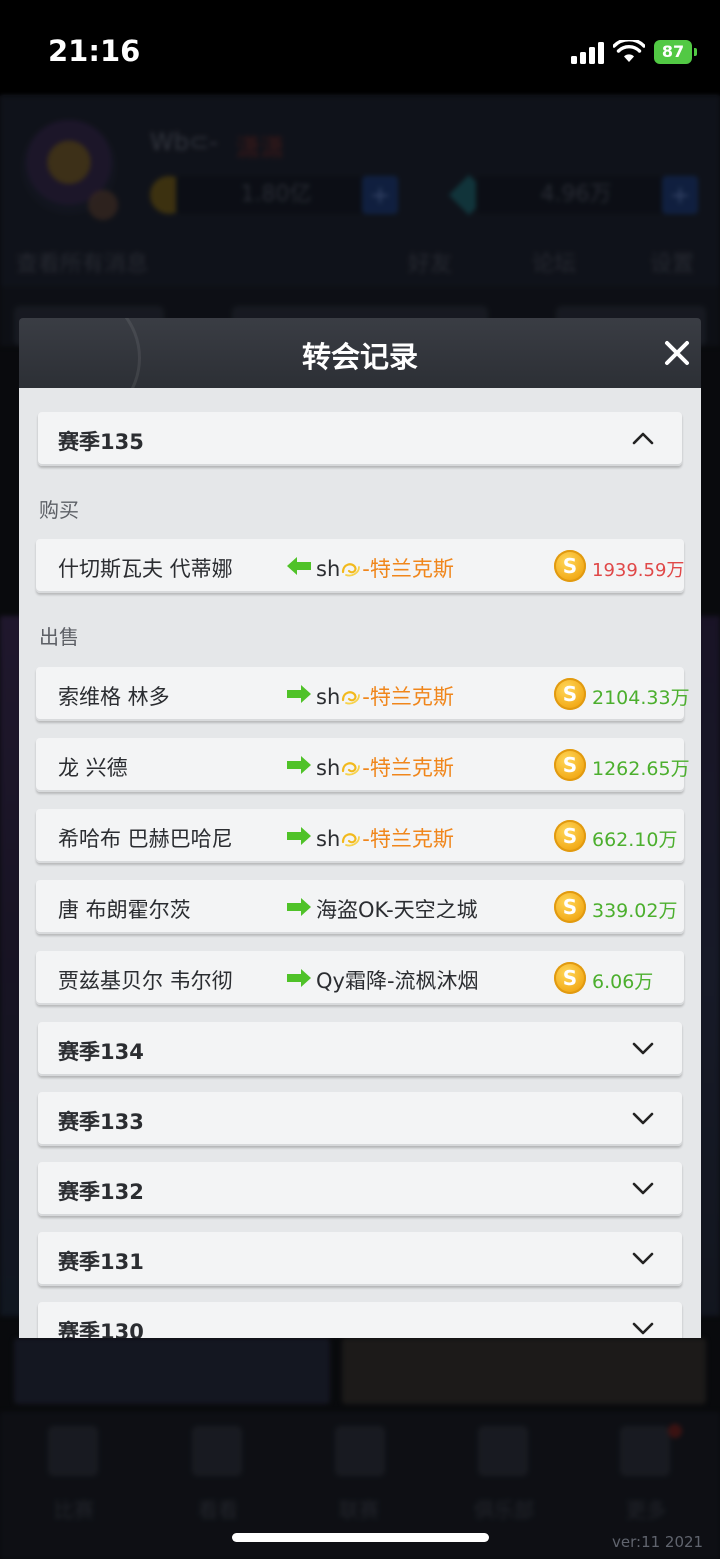 Image resolution: width=720 pixels, height=1559 pixels. I want to click on club-team: 流枫沐烟, so click(436, 981).